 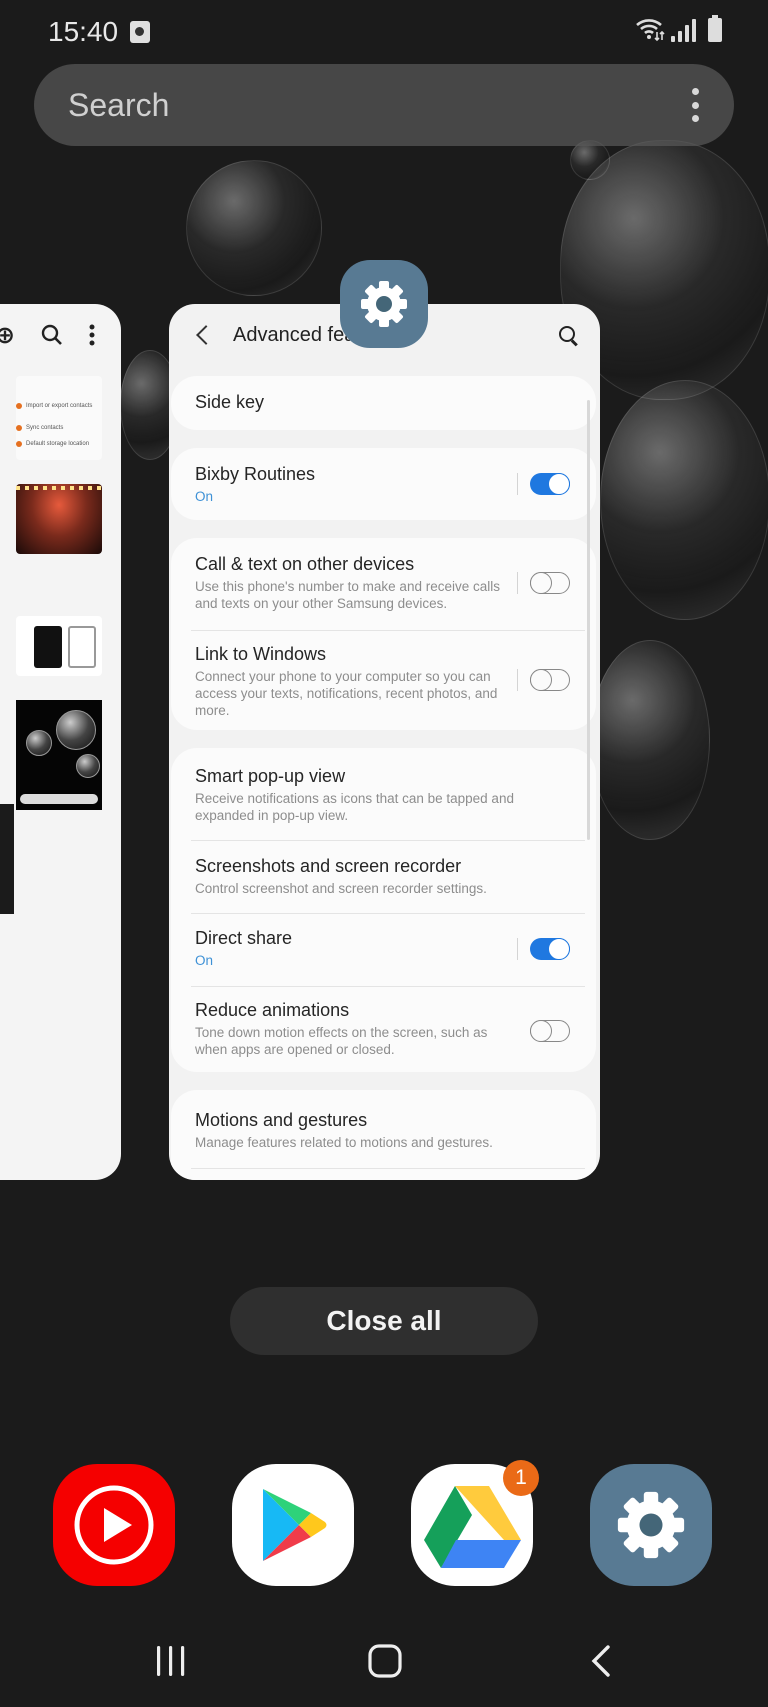 I want to click on lockscreen-thumbnail, so click(x=59, y=755).